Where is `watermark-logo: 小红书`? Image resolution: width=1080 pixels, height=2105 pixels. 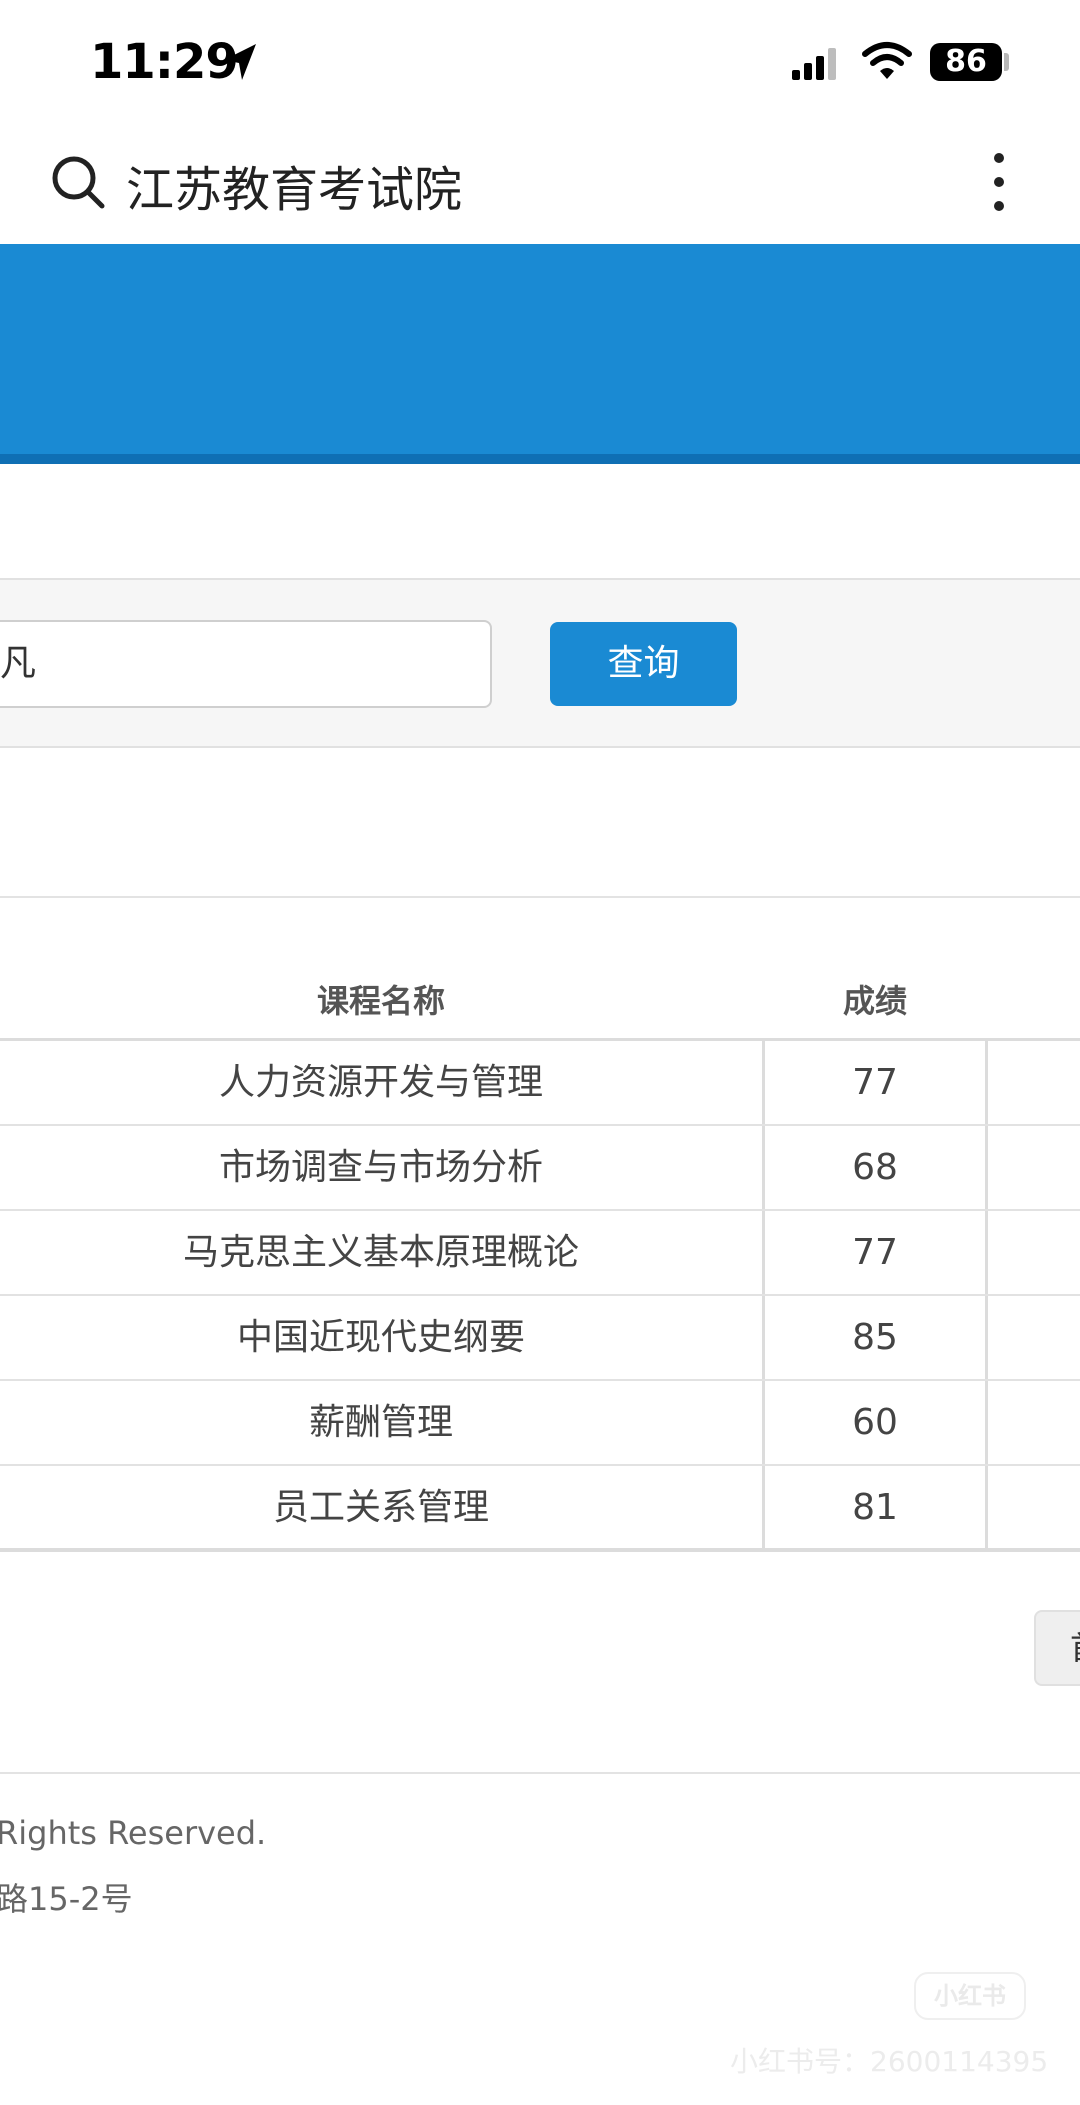
watermark-logo: 小红书 is located at coordinates (970, 1996).